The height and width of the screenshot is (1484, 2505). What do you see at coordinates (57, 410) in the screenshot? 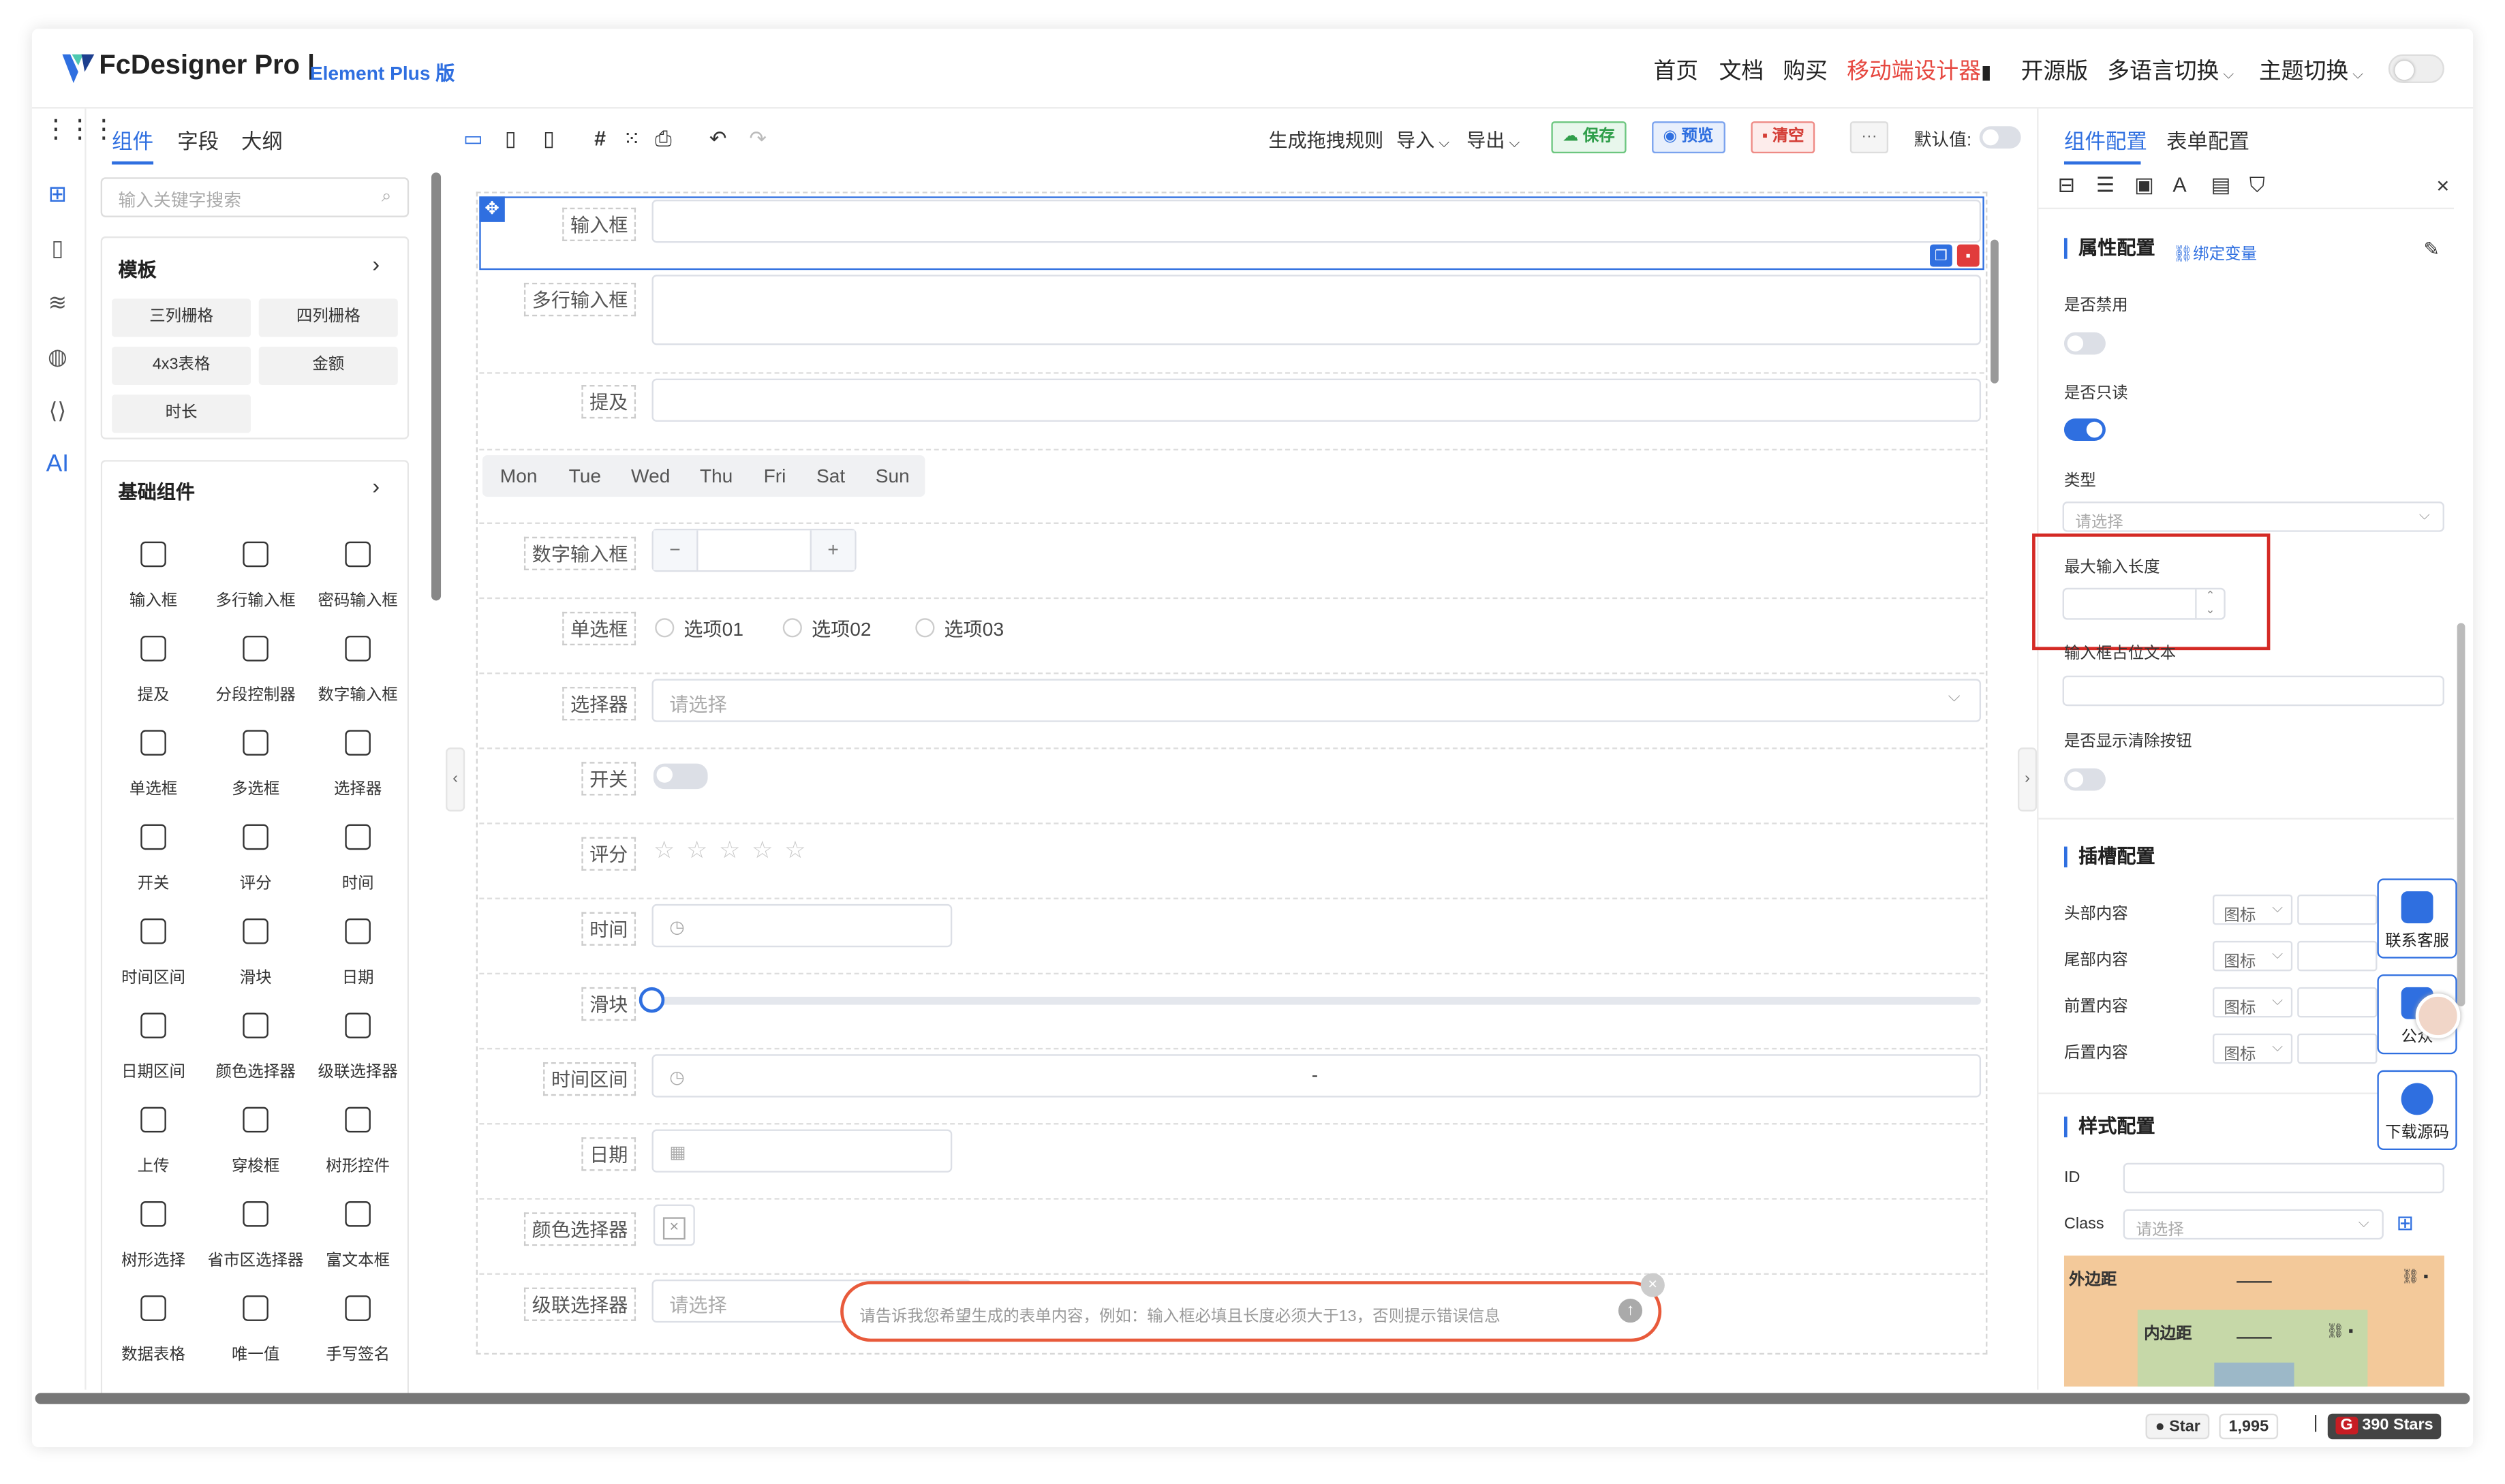
I see `code-icon: ⟨⟩` at bounding box center [57, 410].